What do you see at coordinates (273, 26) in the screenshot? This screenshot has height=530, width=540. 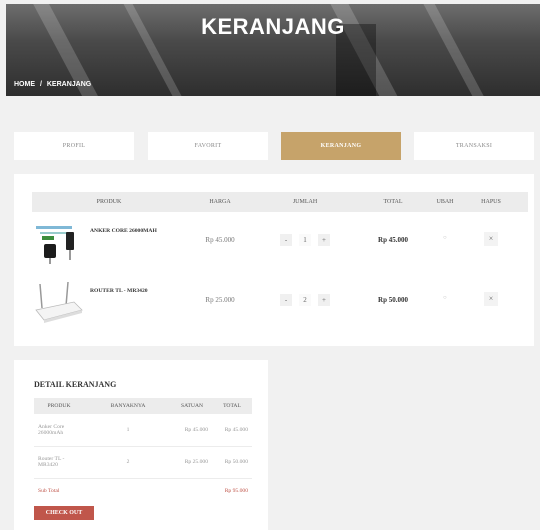 I see `page-title: KERANJANG` at bounding box center [273, 26].